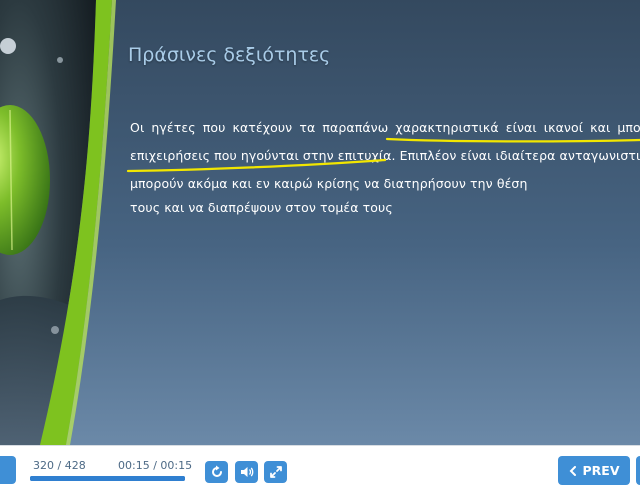 This screenshot has height=491, width=640. I want to click on paragraph-line-4: τους και να διαπρέψουν στον τομέα τους, so click(261, 207).